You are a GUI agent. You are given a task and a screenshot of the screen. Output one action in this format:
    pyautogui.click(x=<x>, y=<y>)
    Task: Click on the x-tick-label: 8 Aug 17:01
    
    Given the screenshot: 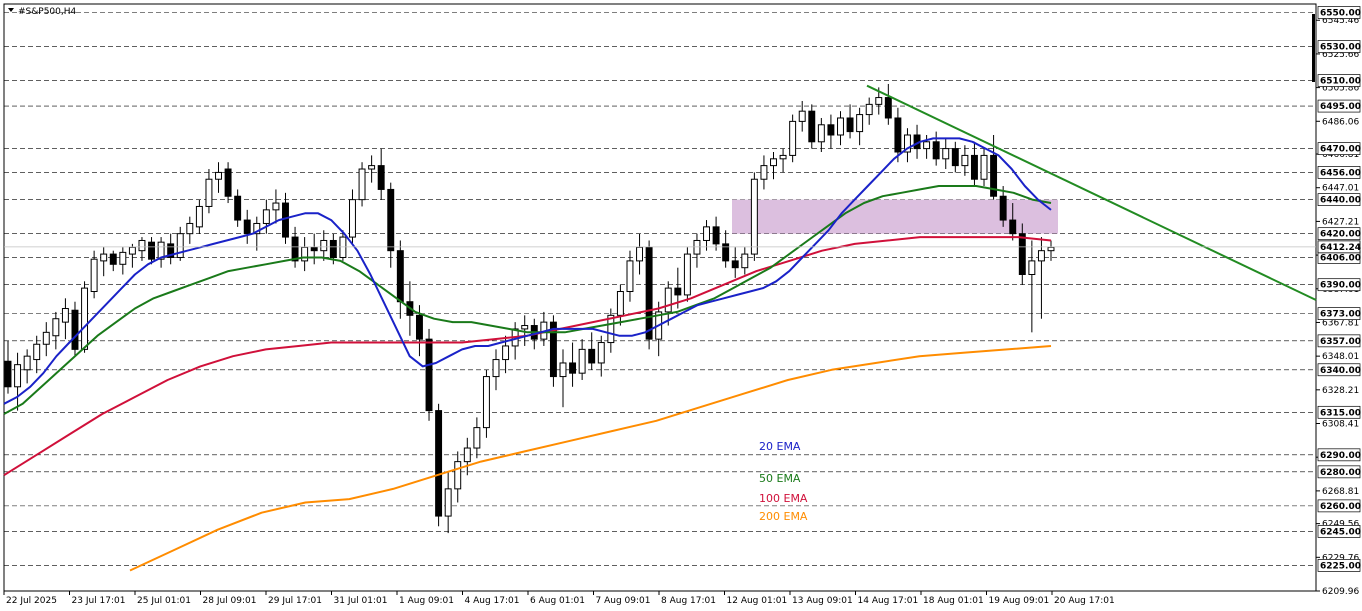 What is the action you would take?
    pyautogui.click(x=688, y=601)
    